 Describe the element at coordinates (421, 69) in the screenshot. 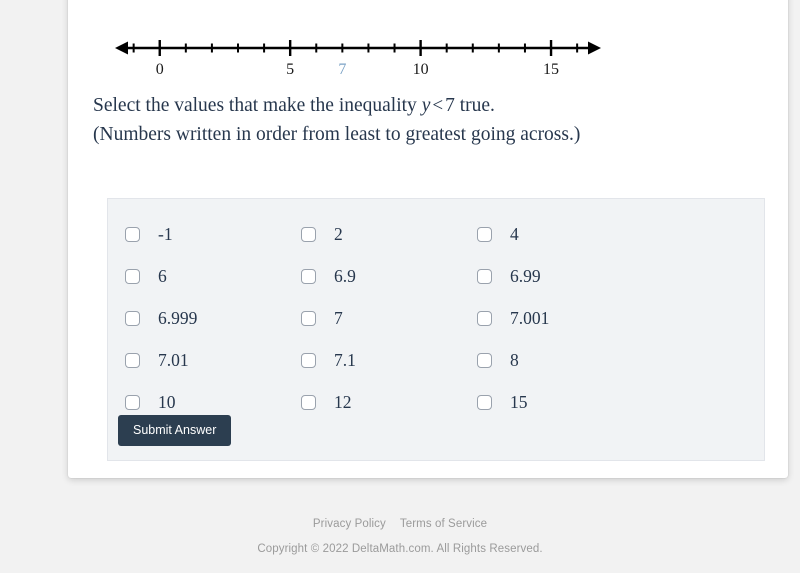

I see `number-line-label-10: 10` at that location.